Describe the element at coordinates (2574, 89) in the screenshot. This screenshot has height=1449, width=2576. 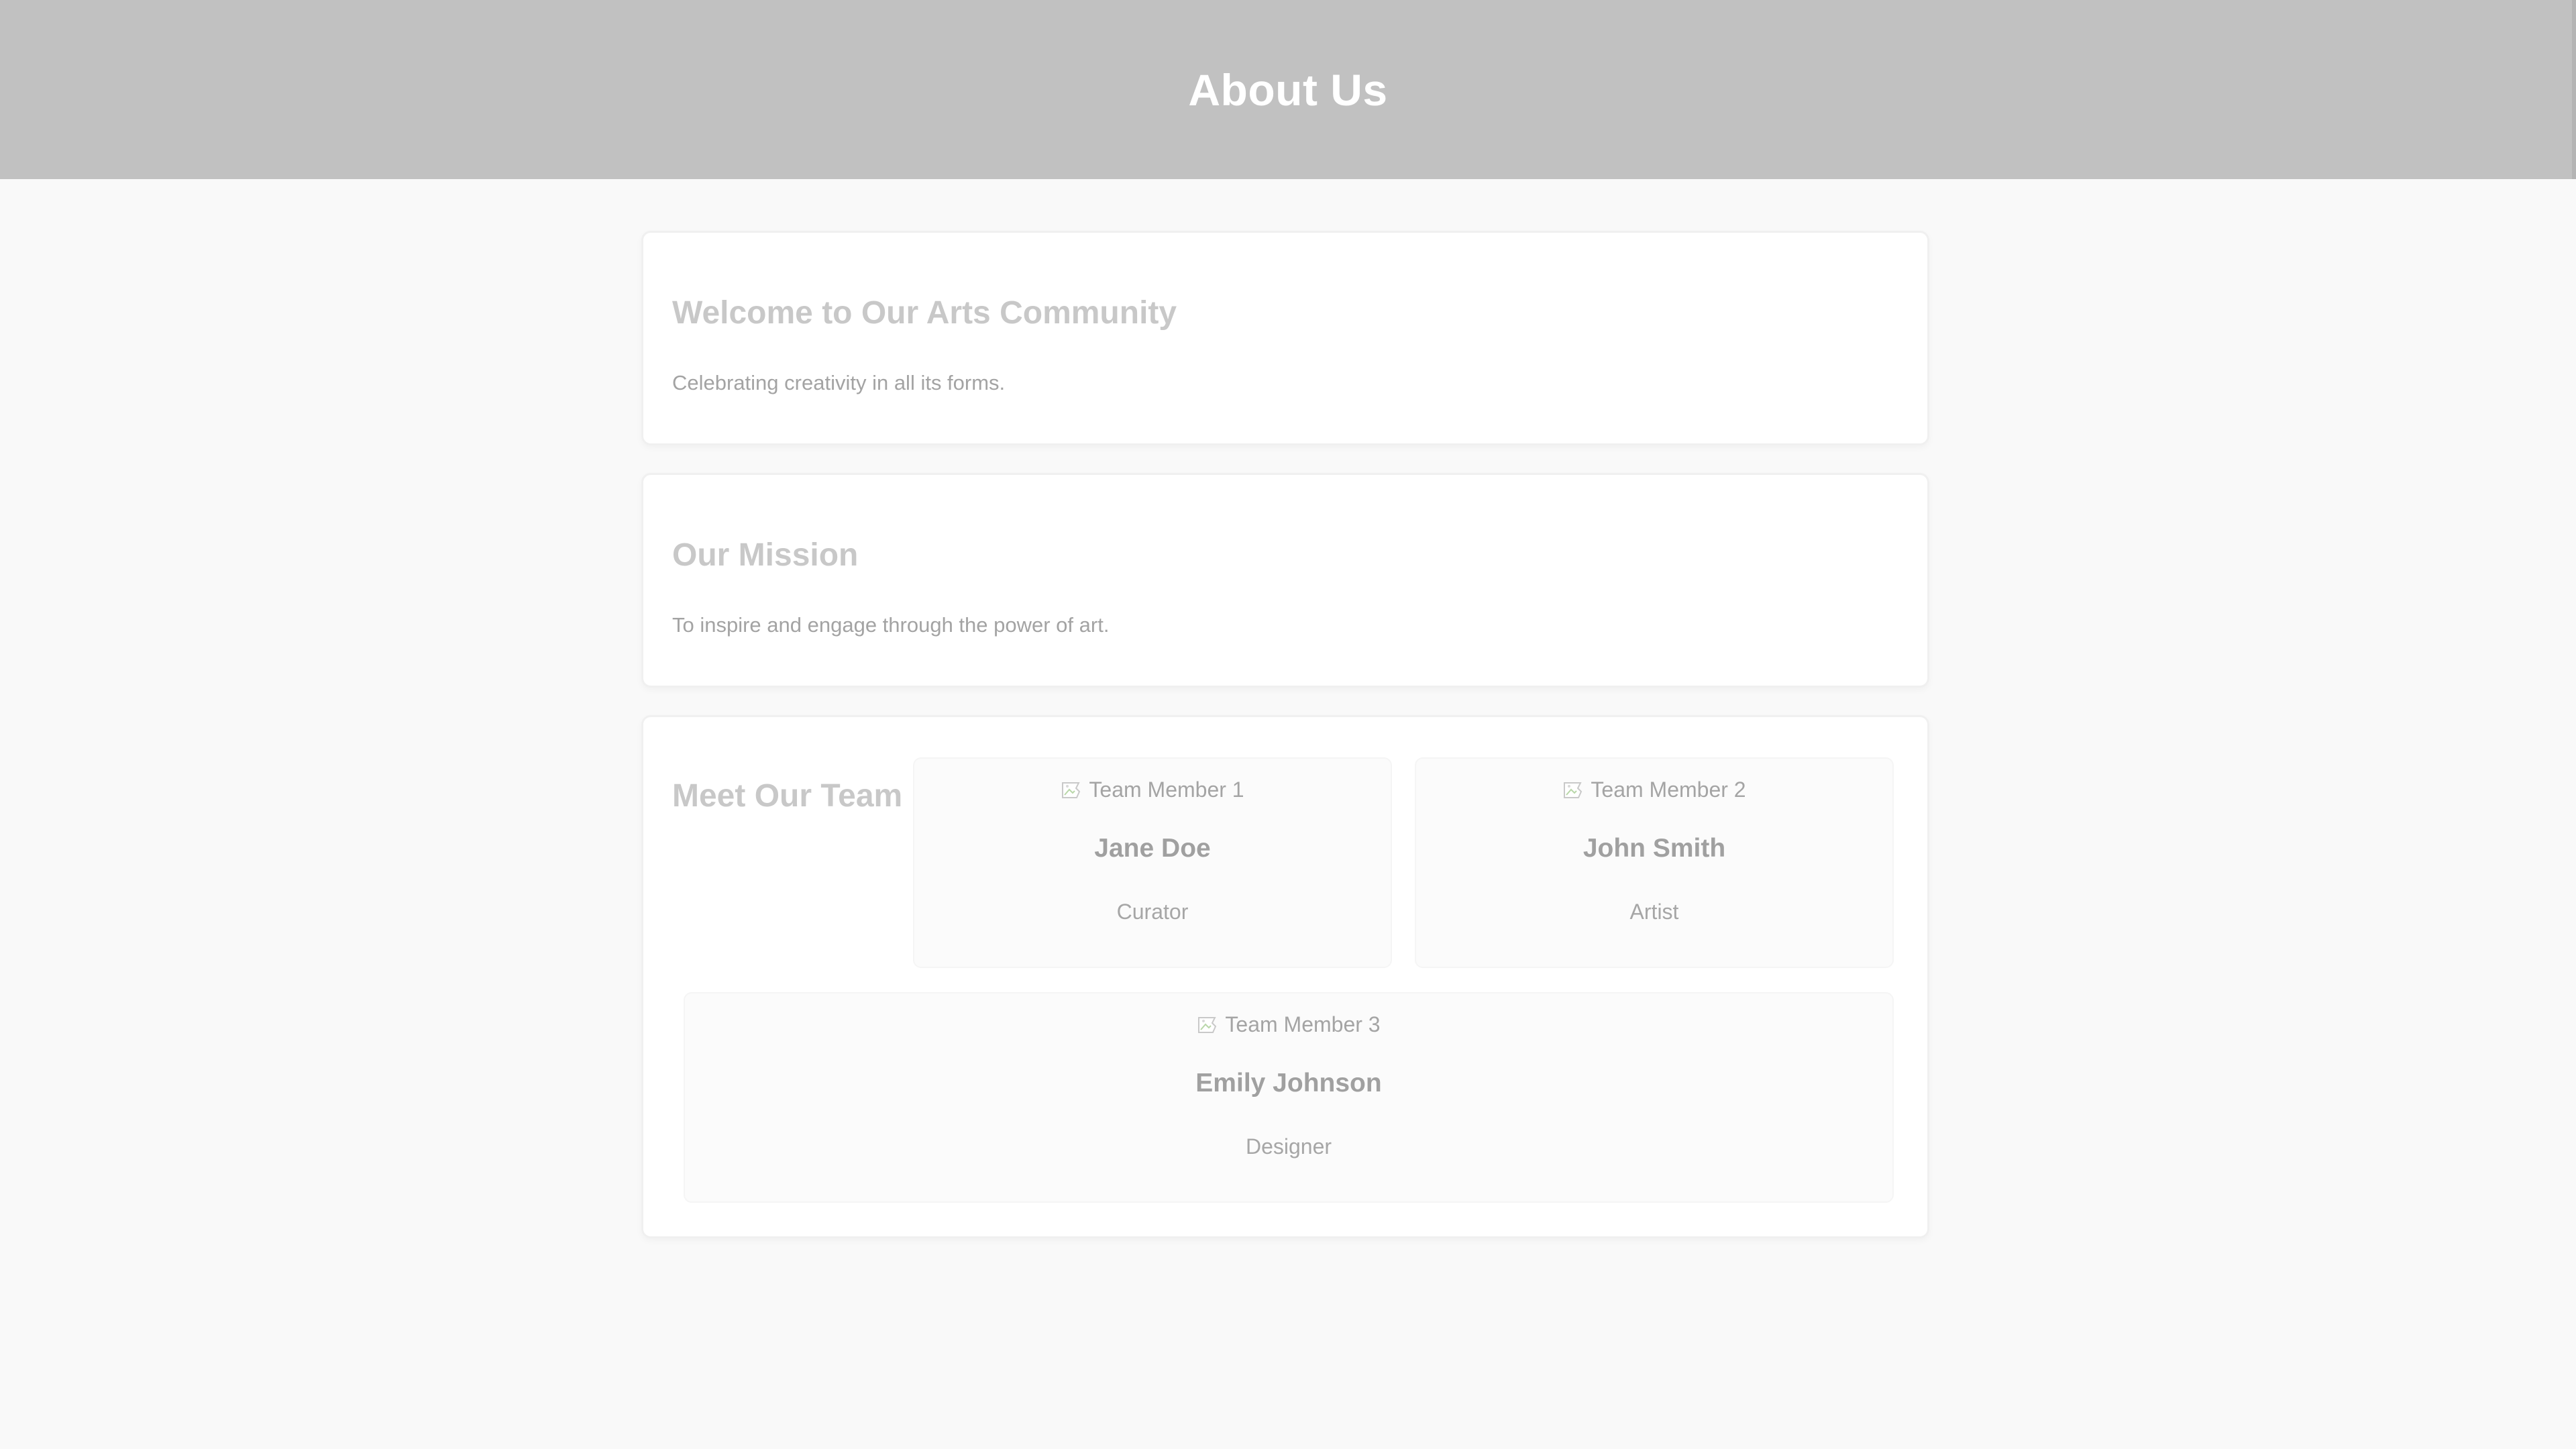
I see `window-edge` at that location.